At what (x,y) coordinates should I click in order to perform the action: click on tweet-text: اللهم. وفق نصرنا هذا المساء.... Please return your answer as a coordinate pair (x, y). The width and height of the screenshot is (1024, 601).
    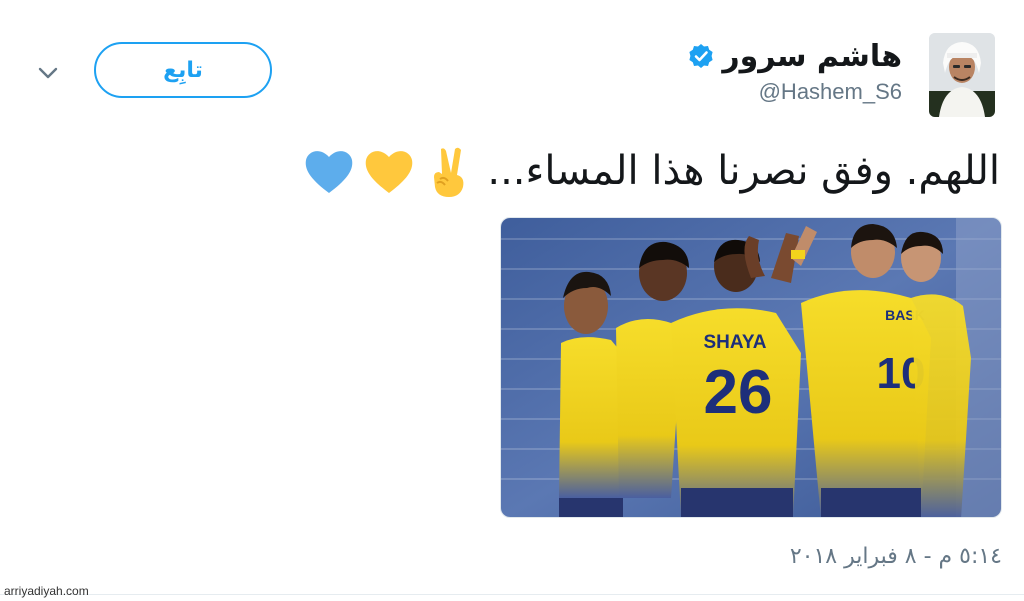
    Looking at the image, I should click on (743, 171).